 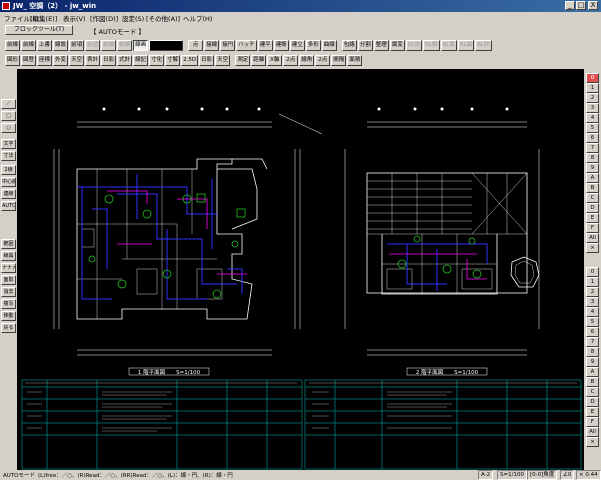 What do you see at coordinates (592, 342) in the screenshot?
I see `layer-button-25: 7` at bounding box center [592, 342].